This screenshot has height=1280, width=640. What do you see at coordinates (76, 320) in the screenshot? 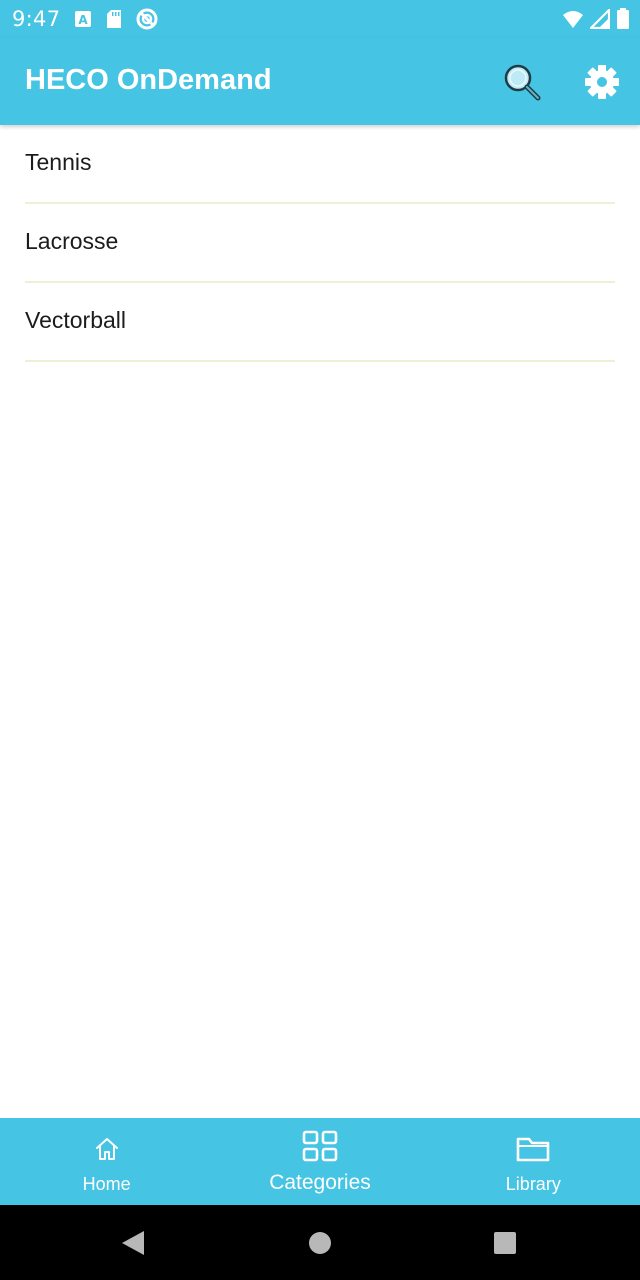
I see `list-item-label: Vectorball` at bounding box center [76, 320].